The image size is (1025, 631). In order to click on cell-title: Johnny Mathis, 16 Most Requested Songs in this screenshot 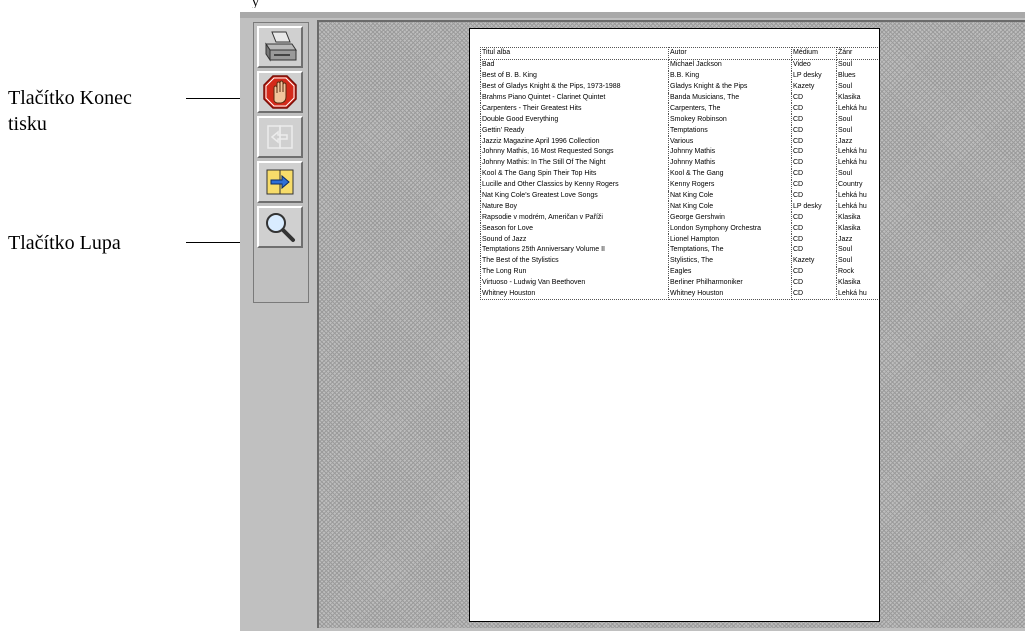, I will do `click(574, 152)`.